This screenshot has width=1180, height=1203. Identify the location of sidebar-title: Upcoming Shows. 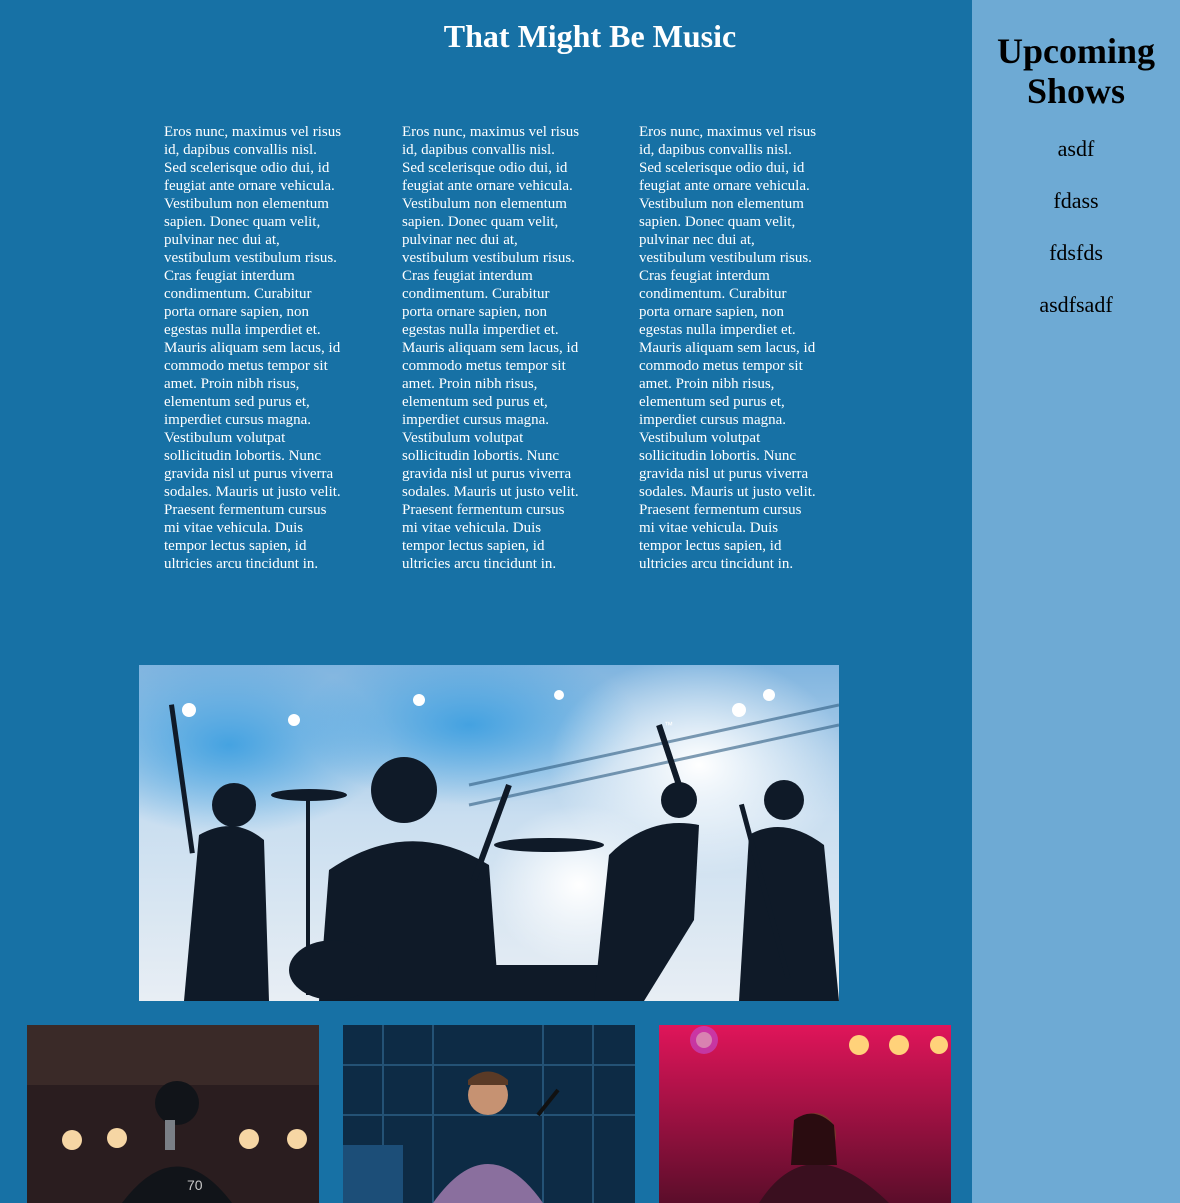
(1075, 71).